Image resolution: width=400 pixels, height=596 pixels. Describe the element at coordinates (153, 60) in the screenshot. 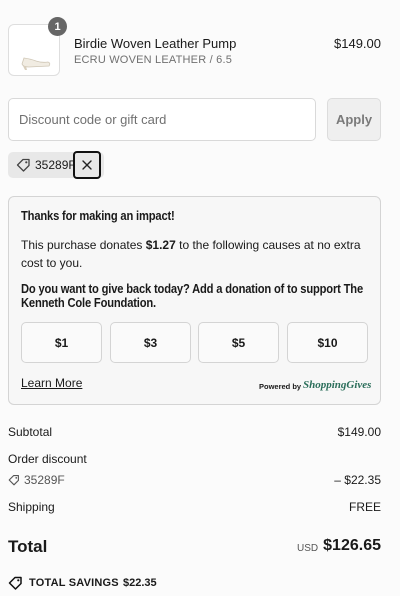

I see `product-variant: ECRU WOVEN LEATHER / 6.5` at that location.